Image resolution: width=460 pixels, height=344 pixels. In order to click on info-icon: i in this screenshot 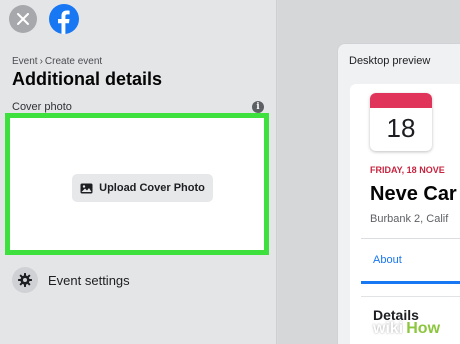, I will do `click(258, 107)`.